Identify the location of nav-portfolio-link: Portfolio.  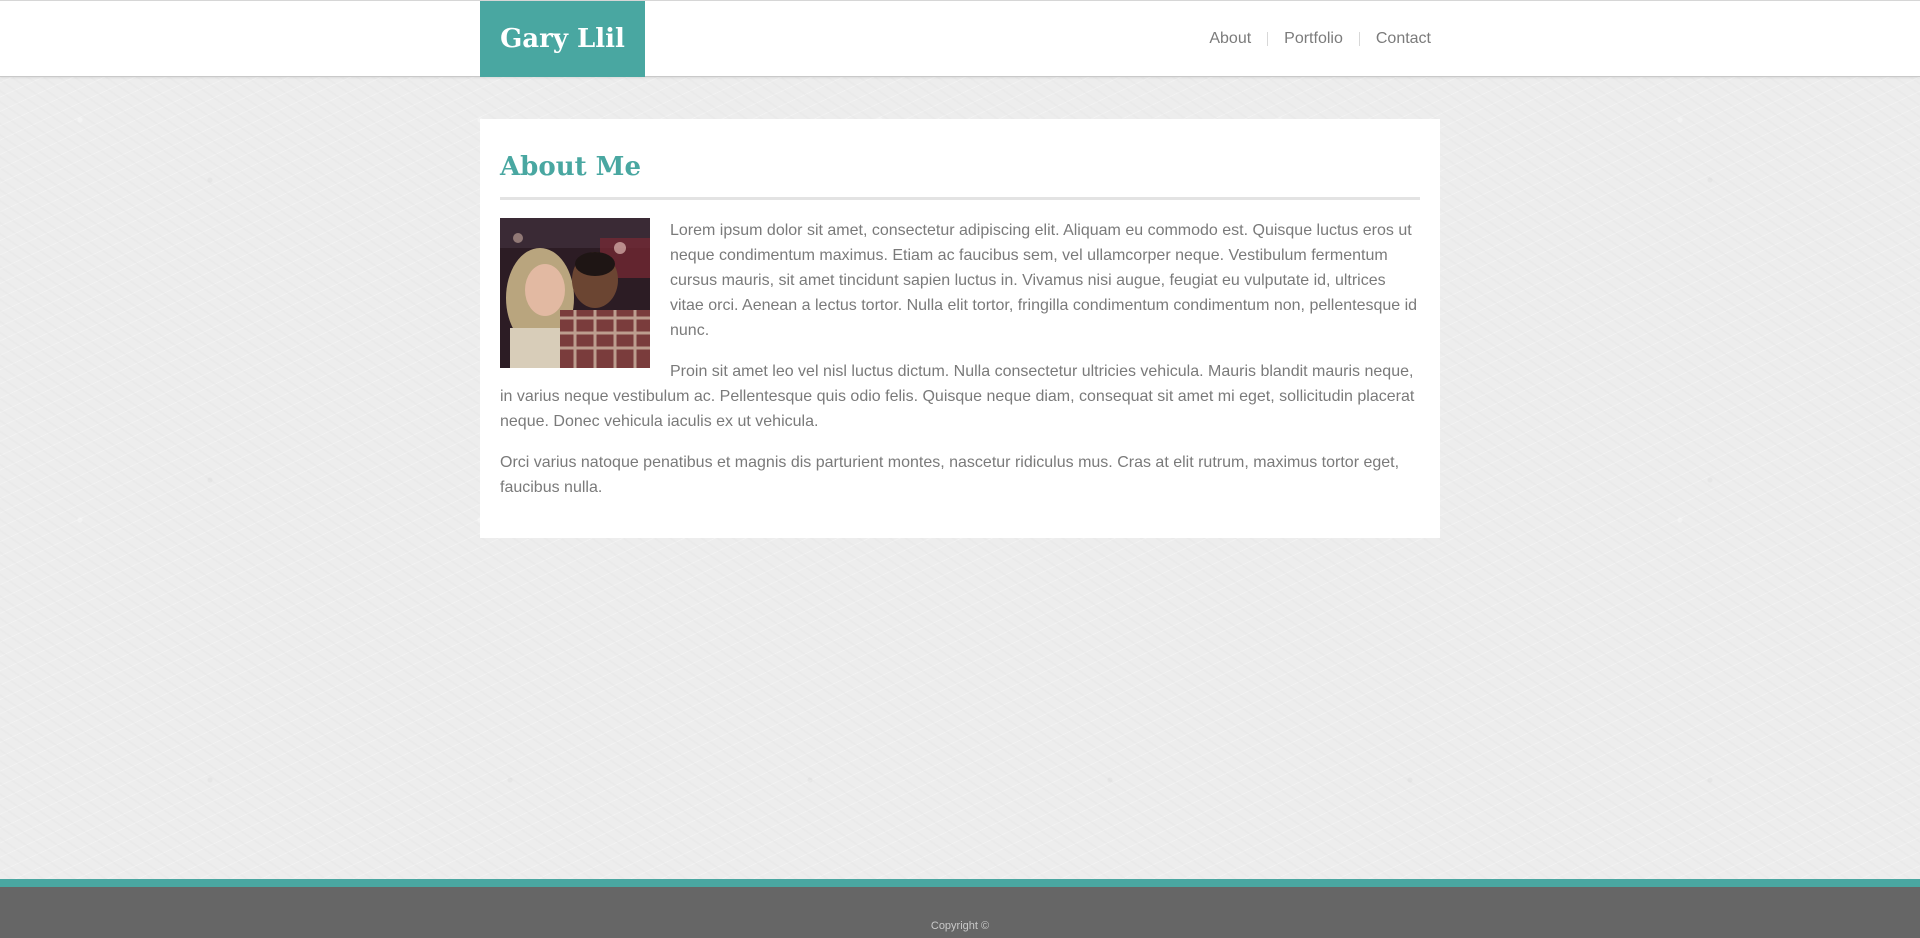
(1313, 39).